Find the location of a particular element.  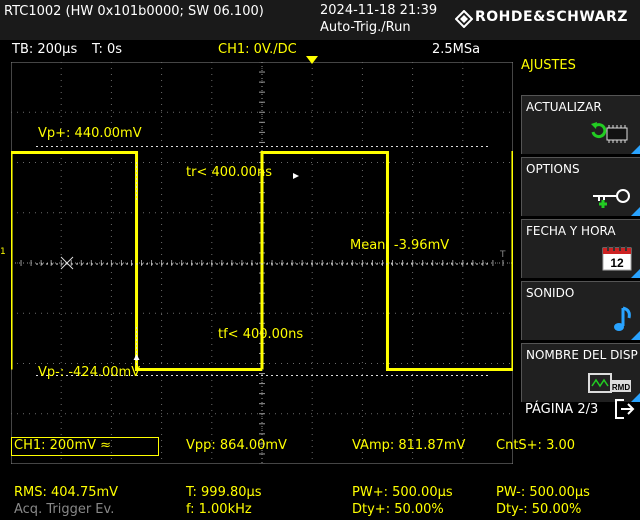

music-note-icon is located at coordinates (622, 318).